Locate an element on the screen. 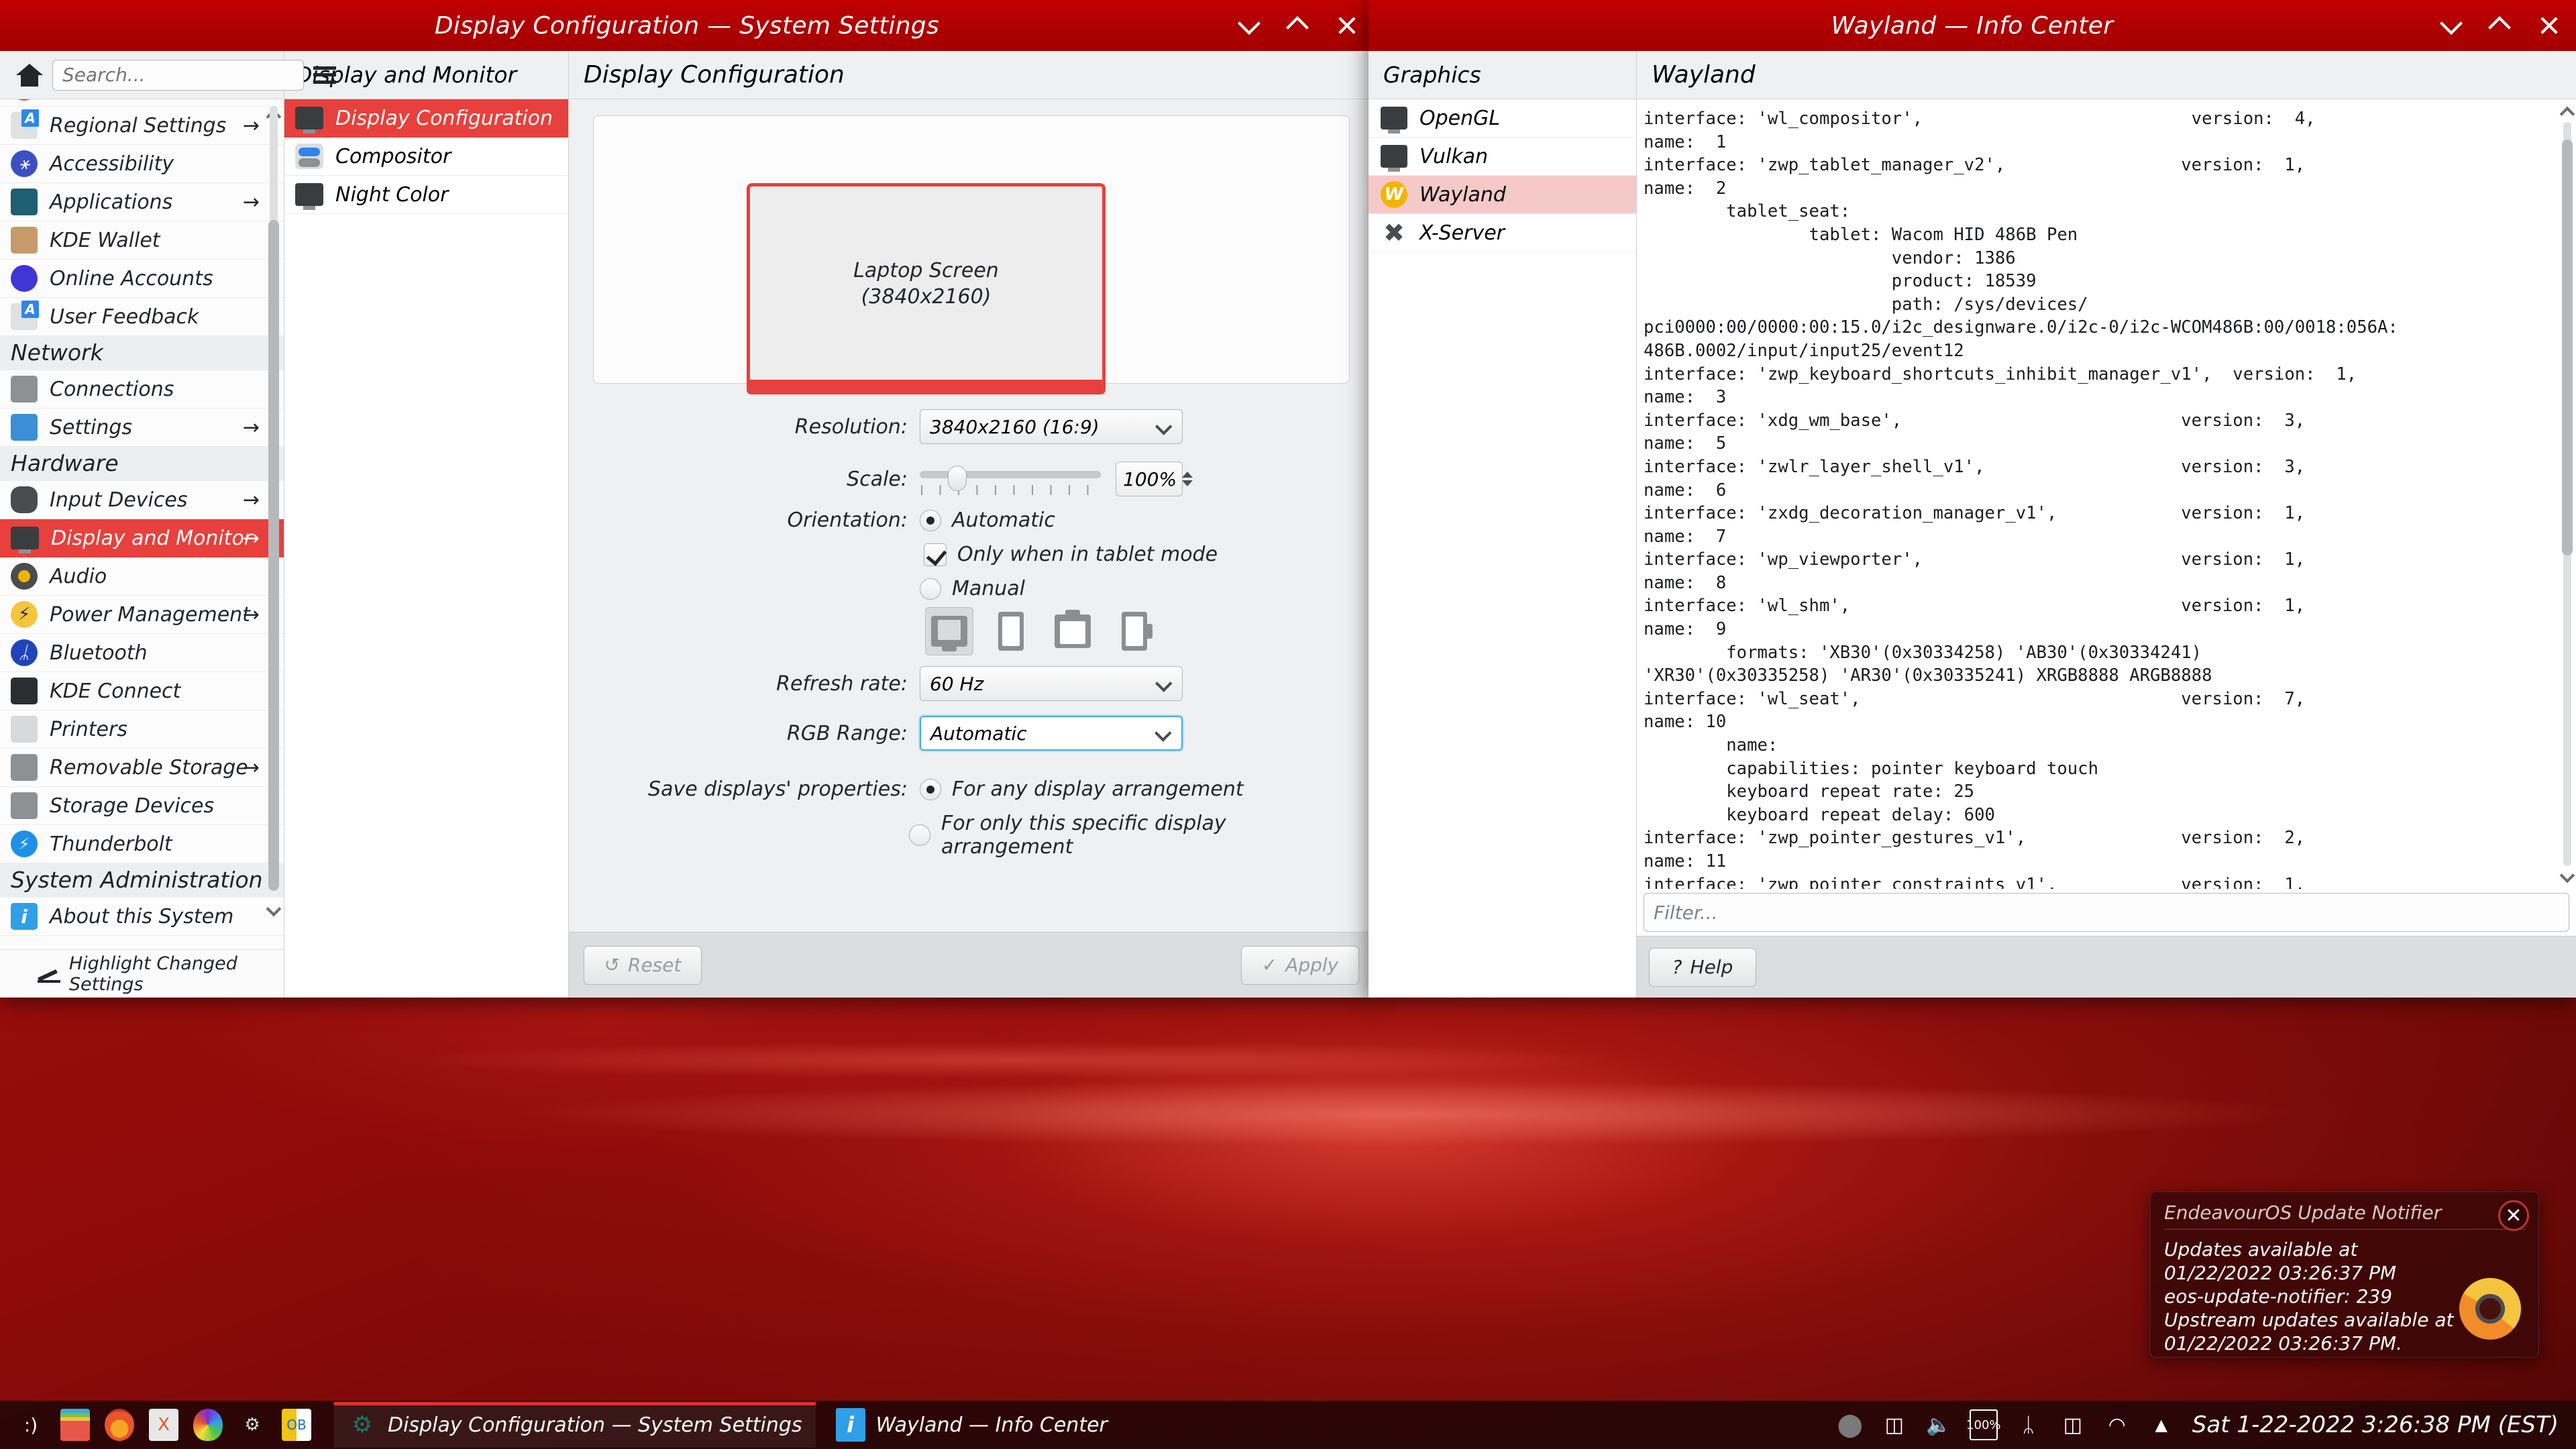  module-item-compositor: Compositor is located at coordinates (426, 157).